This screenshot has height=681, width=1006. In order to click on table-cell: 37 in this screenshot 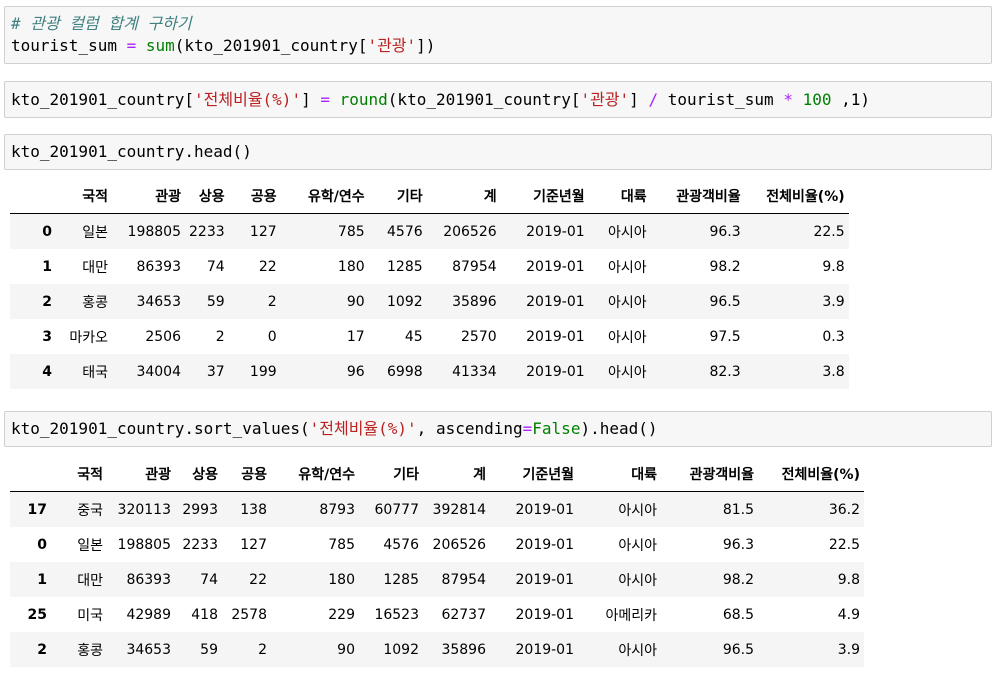, I will do `click(215, 371)`.